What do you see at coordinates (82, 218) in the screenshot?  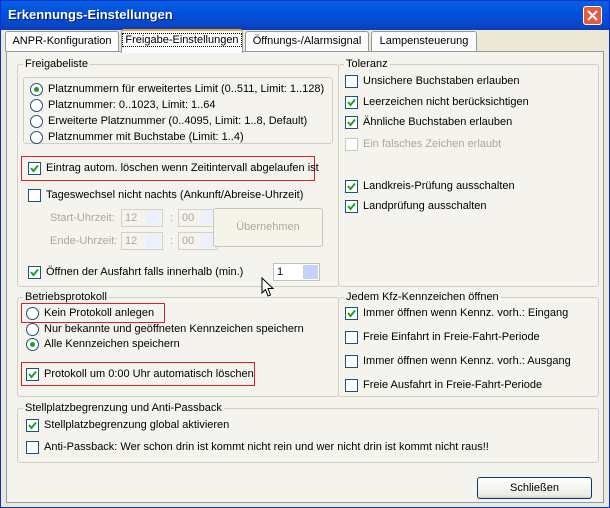 I see `start-time-label: Start-Uhrzeit:` at bounding box center [82, 218].